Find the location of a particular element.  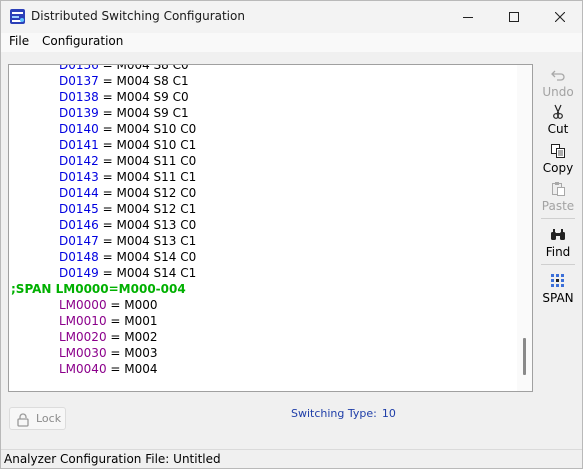

editor-line: ;SPAN LM0000=M000-004 is located at coordinates (266, 289).